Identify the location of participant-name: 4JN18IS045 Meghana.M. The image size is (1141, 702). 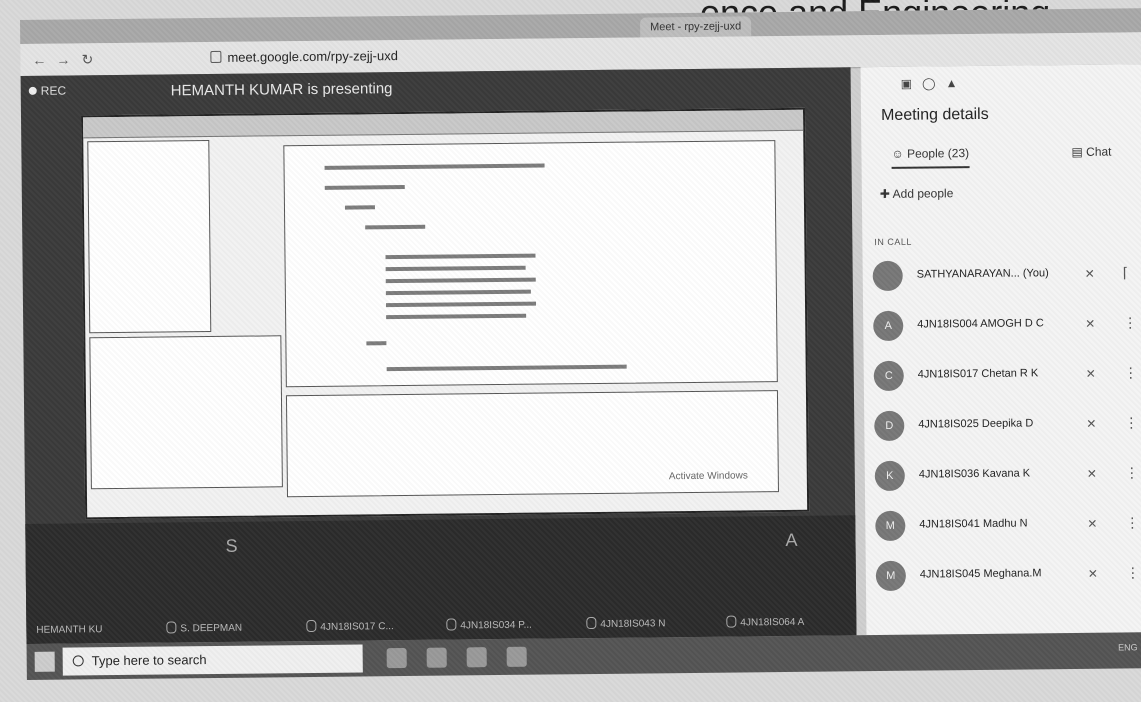
(980, 574).